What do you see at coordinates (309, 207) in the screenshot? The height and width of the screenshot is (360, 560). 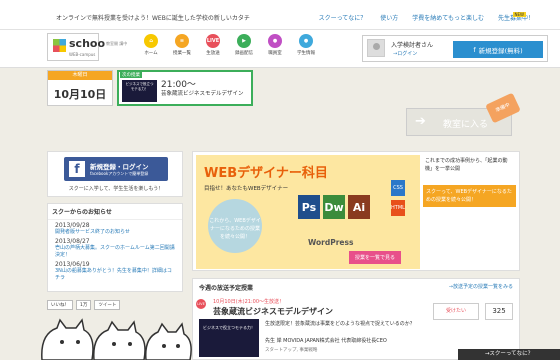 I see `photoshop-icon: Ps` at bounding box center [309, 207].